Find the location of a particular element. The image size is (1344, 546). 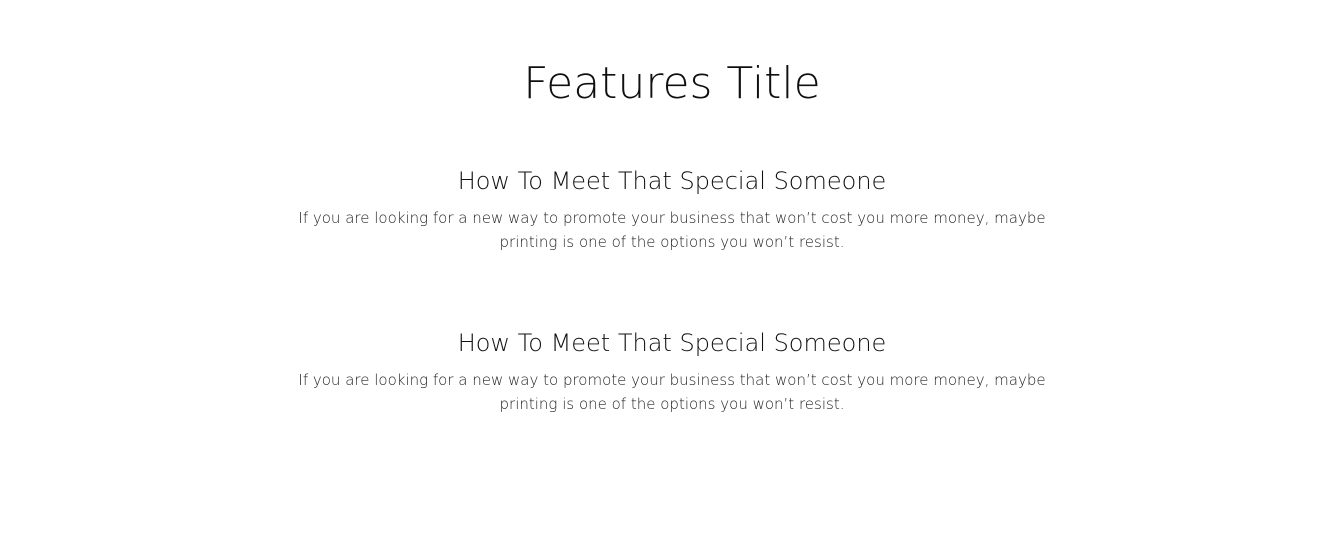

features-title: Features Title is located at coordinates (672, 83).